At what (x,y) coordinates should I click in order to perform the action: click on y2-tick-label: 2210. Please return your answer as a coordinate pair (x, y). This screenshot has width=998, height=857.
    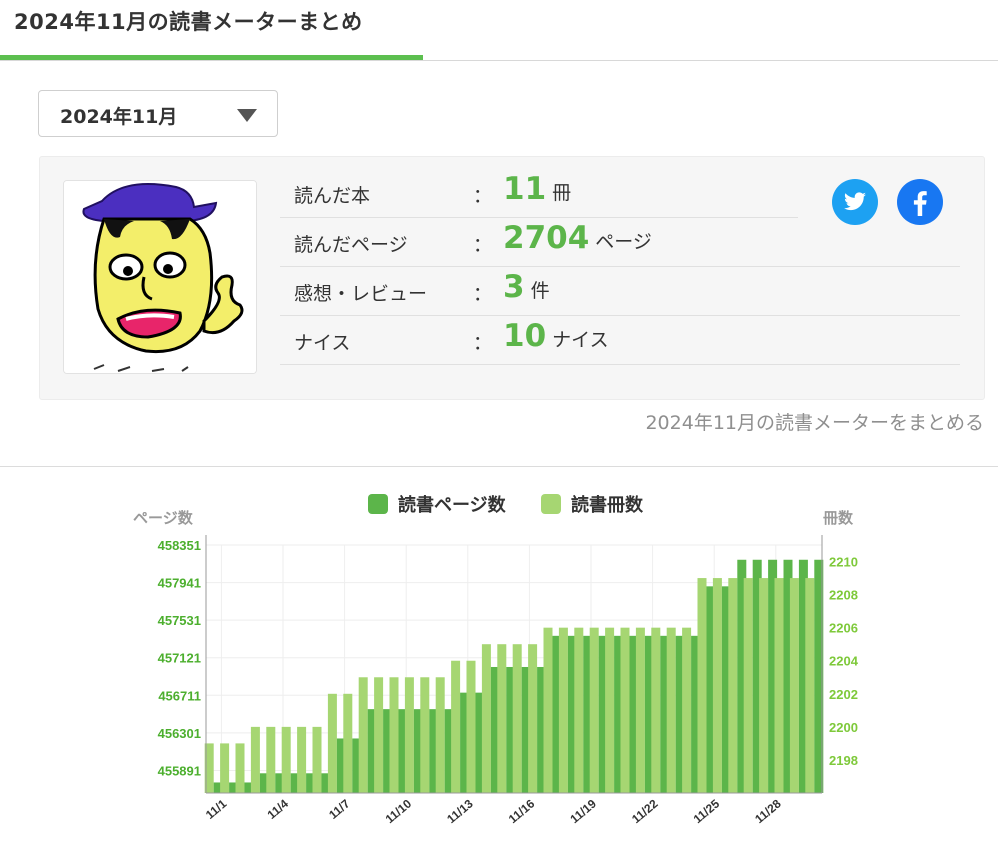
    Looking at the image, I should click on (843, 562).